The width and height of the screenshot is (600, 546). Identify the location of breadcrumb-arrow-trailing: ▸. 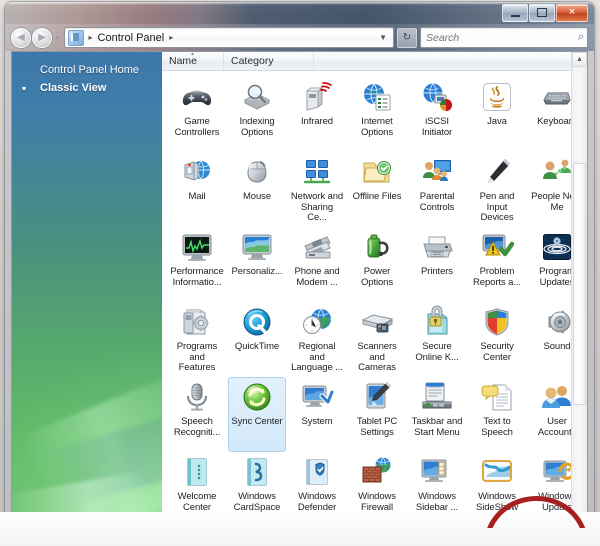
(171, 37).